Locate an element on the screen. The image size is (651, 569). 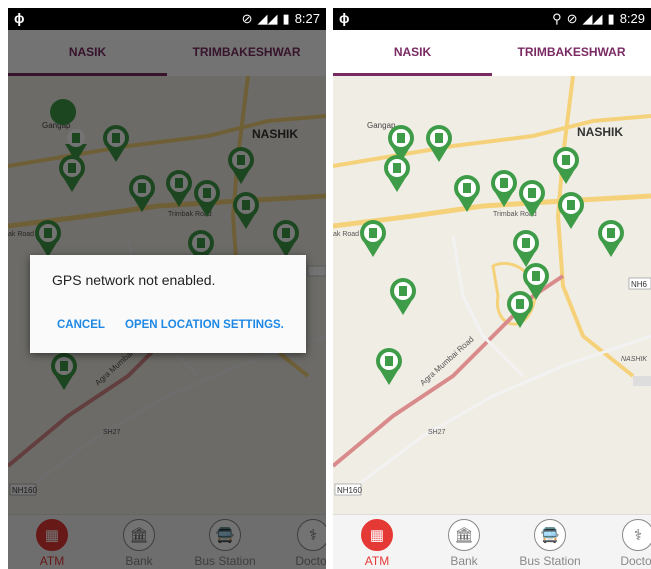
map-label-ak-road: ak Road is located at coordinates (346, 234).